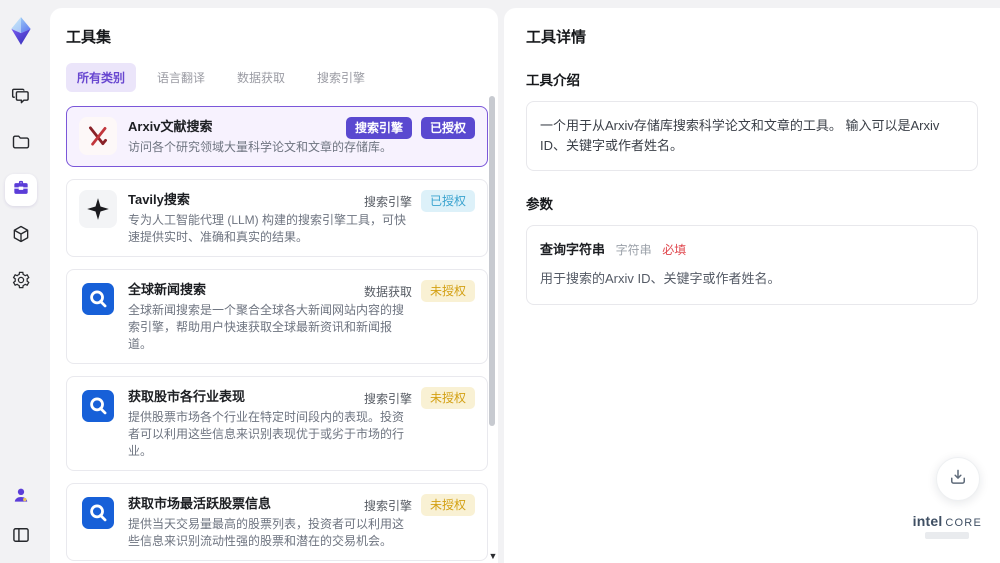  Describe the element at coordinates (752, 265) in the screenshot. I see `param-box: 查询字符串 字符串 必填 用于搜索的Arxiv ID、关键字或作者姓名。` at that location.